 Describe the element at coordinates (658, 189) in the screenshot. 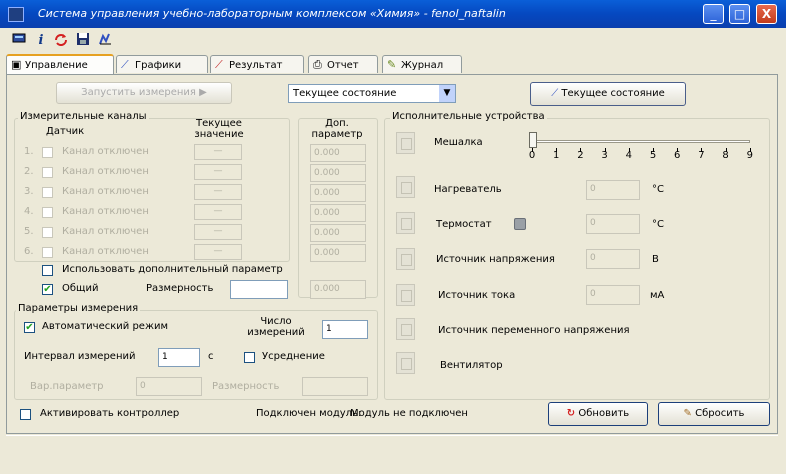

I see `heater-unit: °C` at that location.